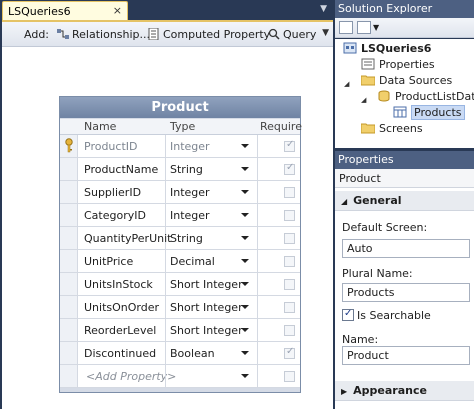  Describe the element at coordinates (121, 307) in the screenshot. I see `property-name: UnitsOnOrder` at that location.